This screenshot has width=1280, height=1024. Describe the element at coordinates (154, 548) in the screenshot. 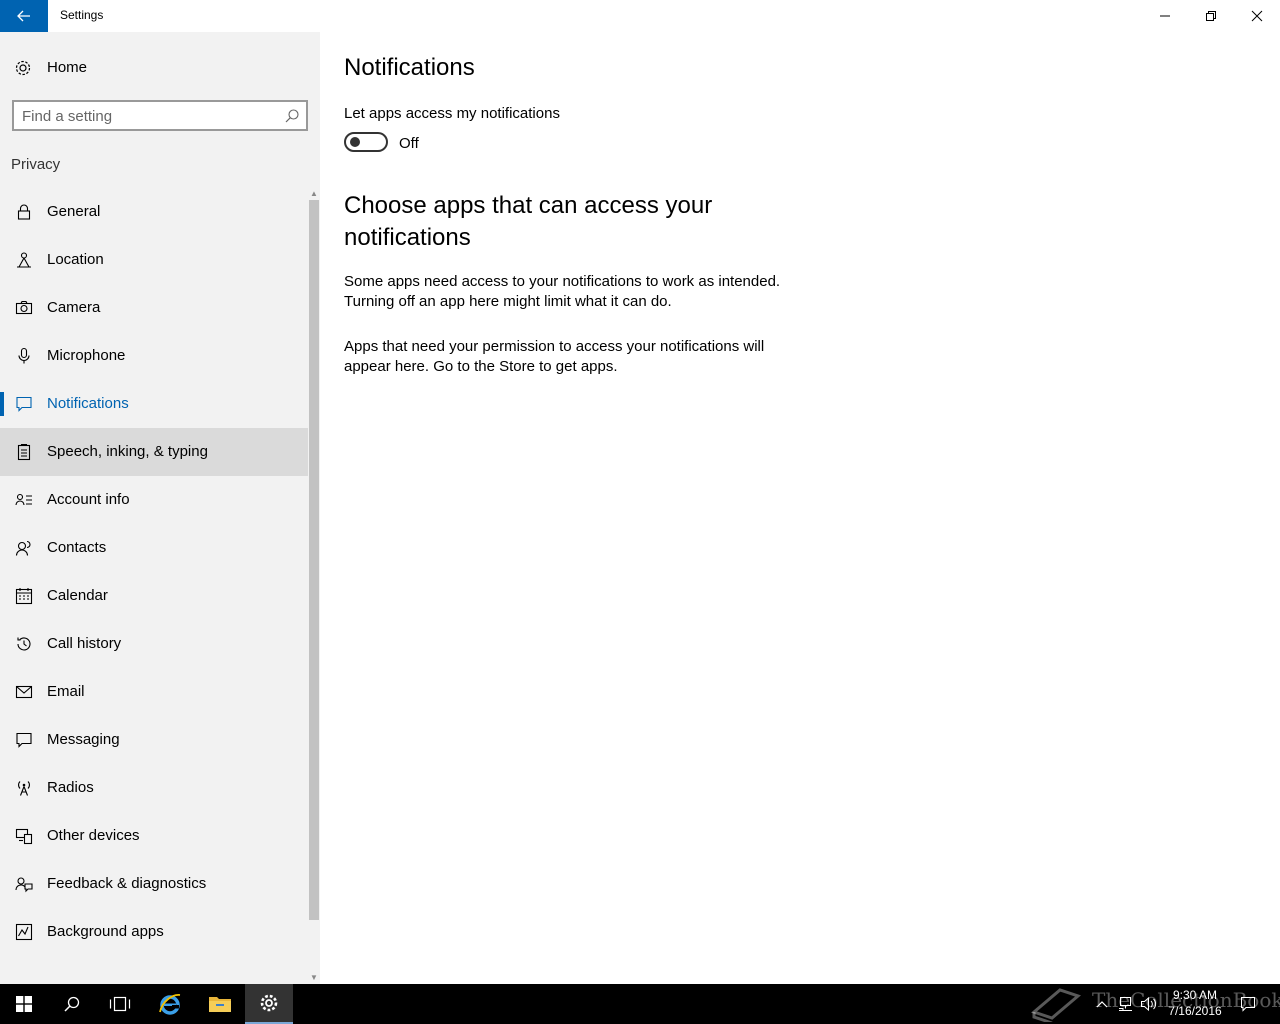

I see `sidebar-item-contacts: Contacts` at that location.